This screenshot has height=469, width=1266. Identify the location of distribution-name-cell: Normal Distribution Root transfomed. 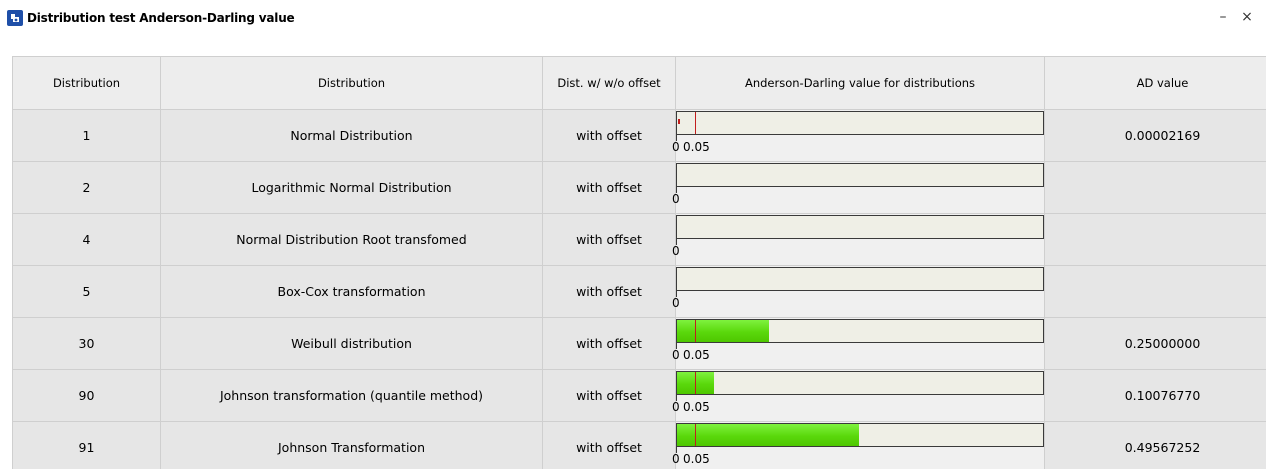
(352, 240).